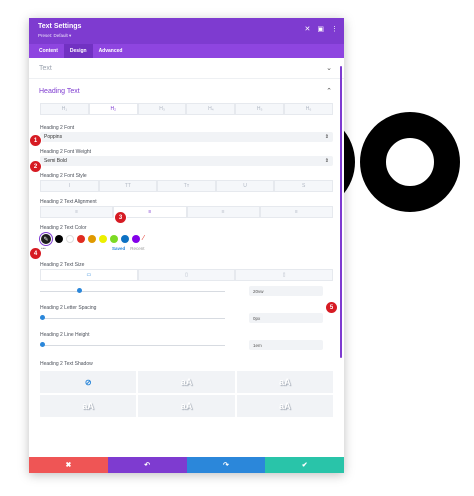 The width and height of the screenshot is (474, 496). Describe the element at coordinates (42, 344) in the screenshot. I see `line-height-handle` at that location.